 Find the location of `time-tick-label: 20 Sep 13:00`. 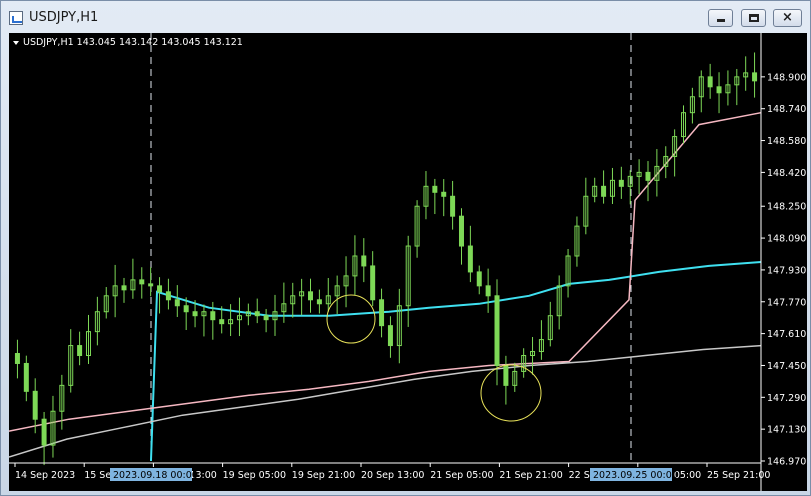

time-tick-label: 20 Sep 13:00 is located at coordinates (392, 475).